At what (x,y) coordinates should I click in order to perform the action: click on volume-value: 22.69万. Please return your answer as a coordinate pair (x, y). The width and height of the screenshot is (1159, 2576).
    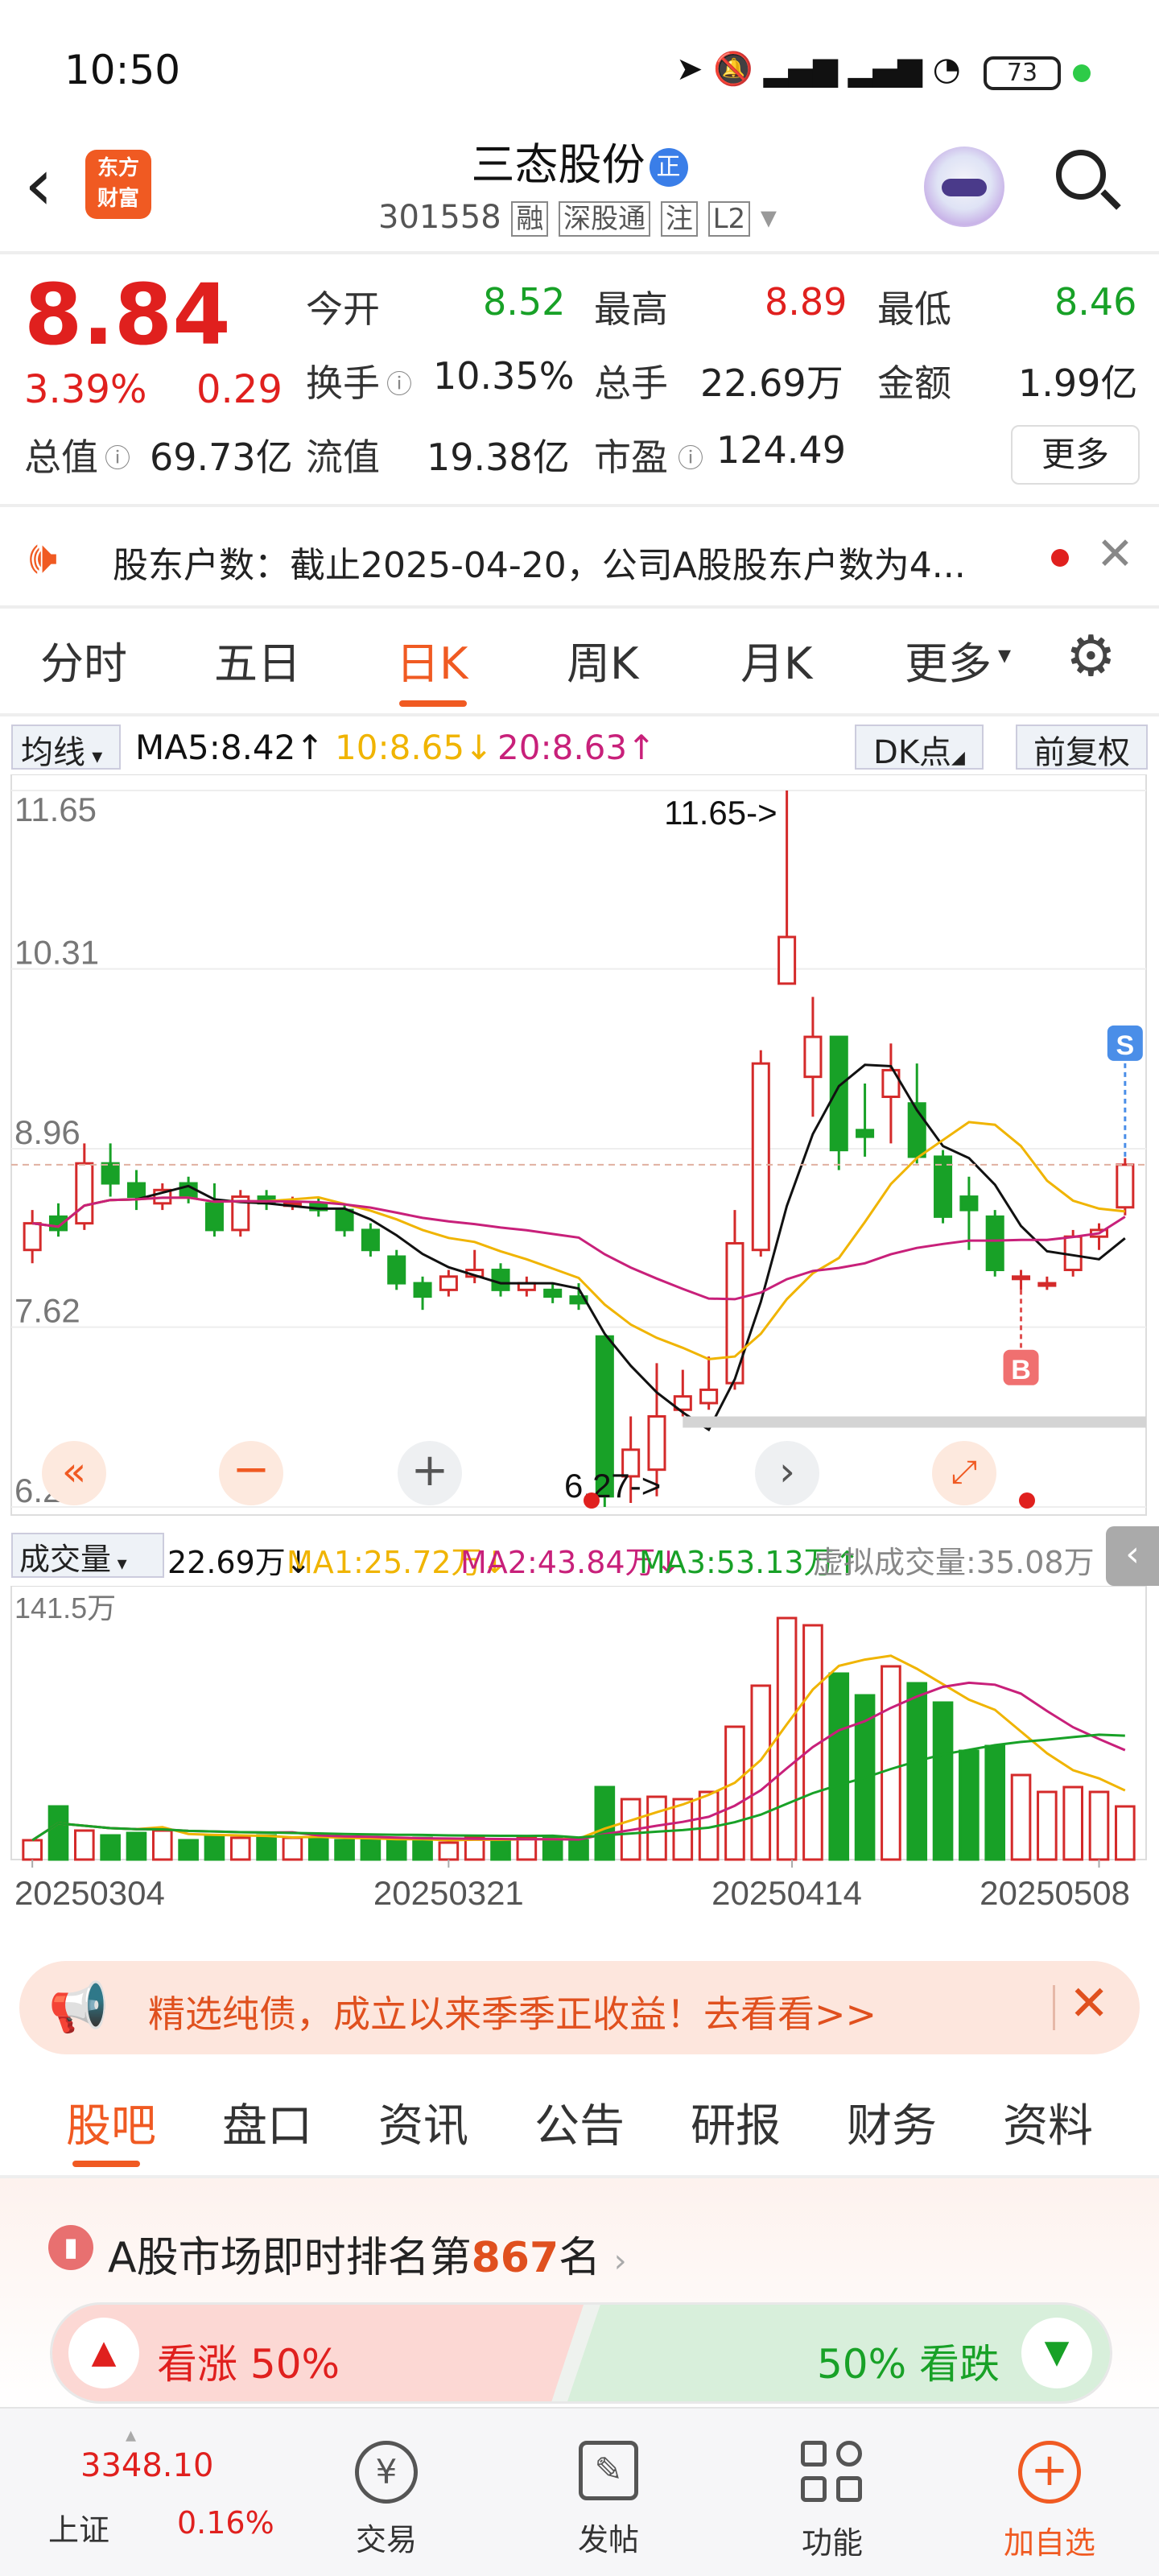
    Looking at the image, I should click on (771, 383).